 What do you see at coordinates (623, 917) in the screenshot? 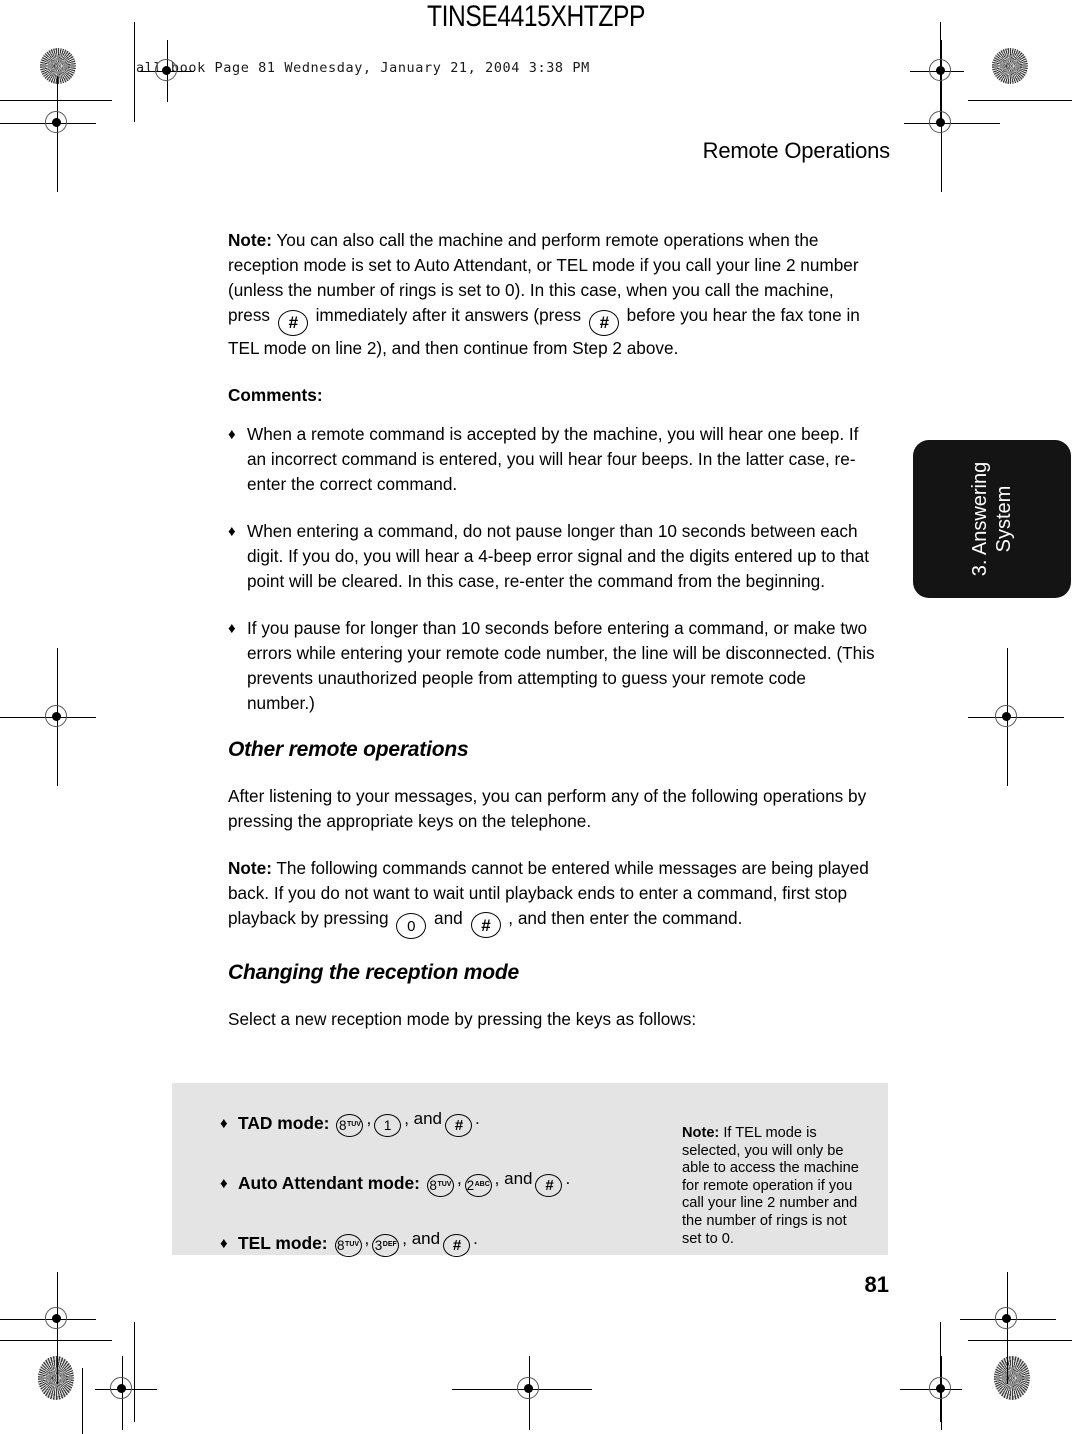
I see `note-text-2c: , and then enter the command.` at bounding box center [623, 917].